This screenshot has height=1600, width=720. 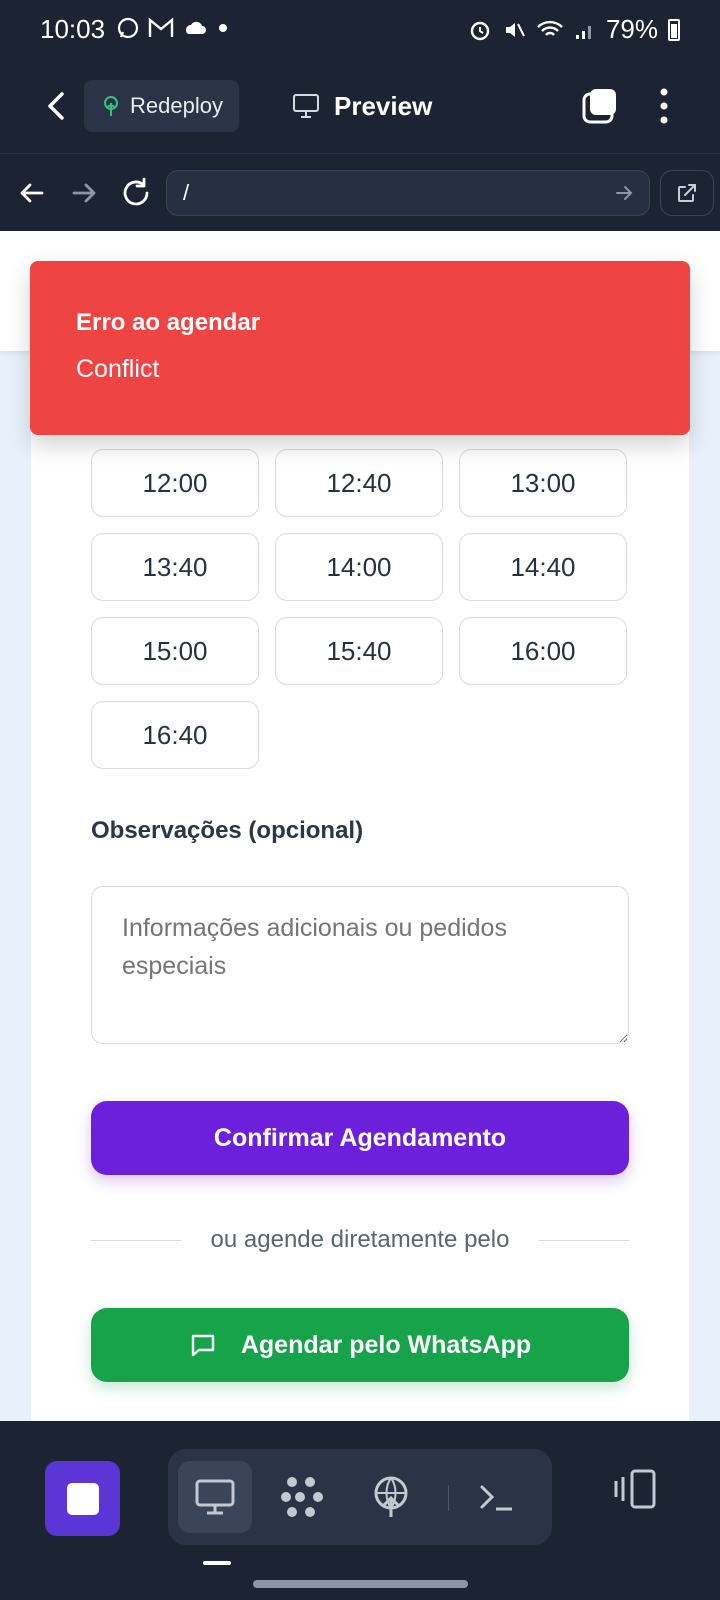 What do you see at coordinates (360, 348) in the screenshot?
I see `error-toast: Erro ao agendar Conflict` at bounding box center [360, 348].